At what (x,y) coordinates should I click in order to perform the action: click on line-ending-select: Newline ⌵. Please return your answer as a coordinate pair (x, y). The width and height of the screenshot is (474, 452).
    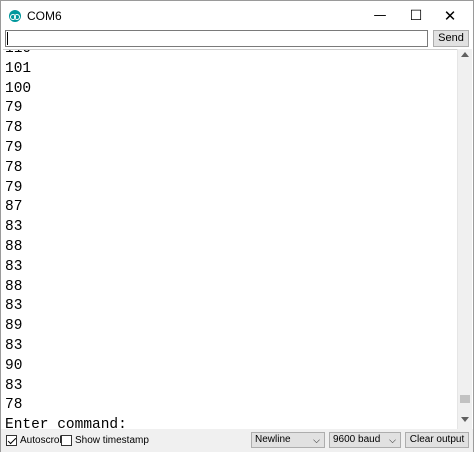
    Looking at the image, I should click on (288, 440).